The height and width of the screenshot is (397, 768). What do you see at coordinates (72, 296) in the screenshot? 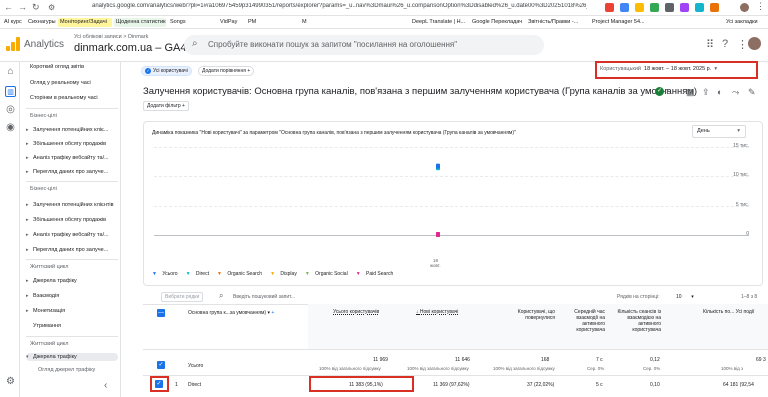
I see `sidebar-item-engagement: ▸ Взаємодія` at bounding box center [72, 296].